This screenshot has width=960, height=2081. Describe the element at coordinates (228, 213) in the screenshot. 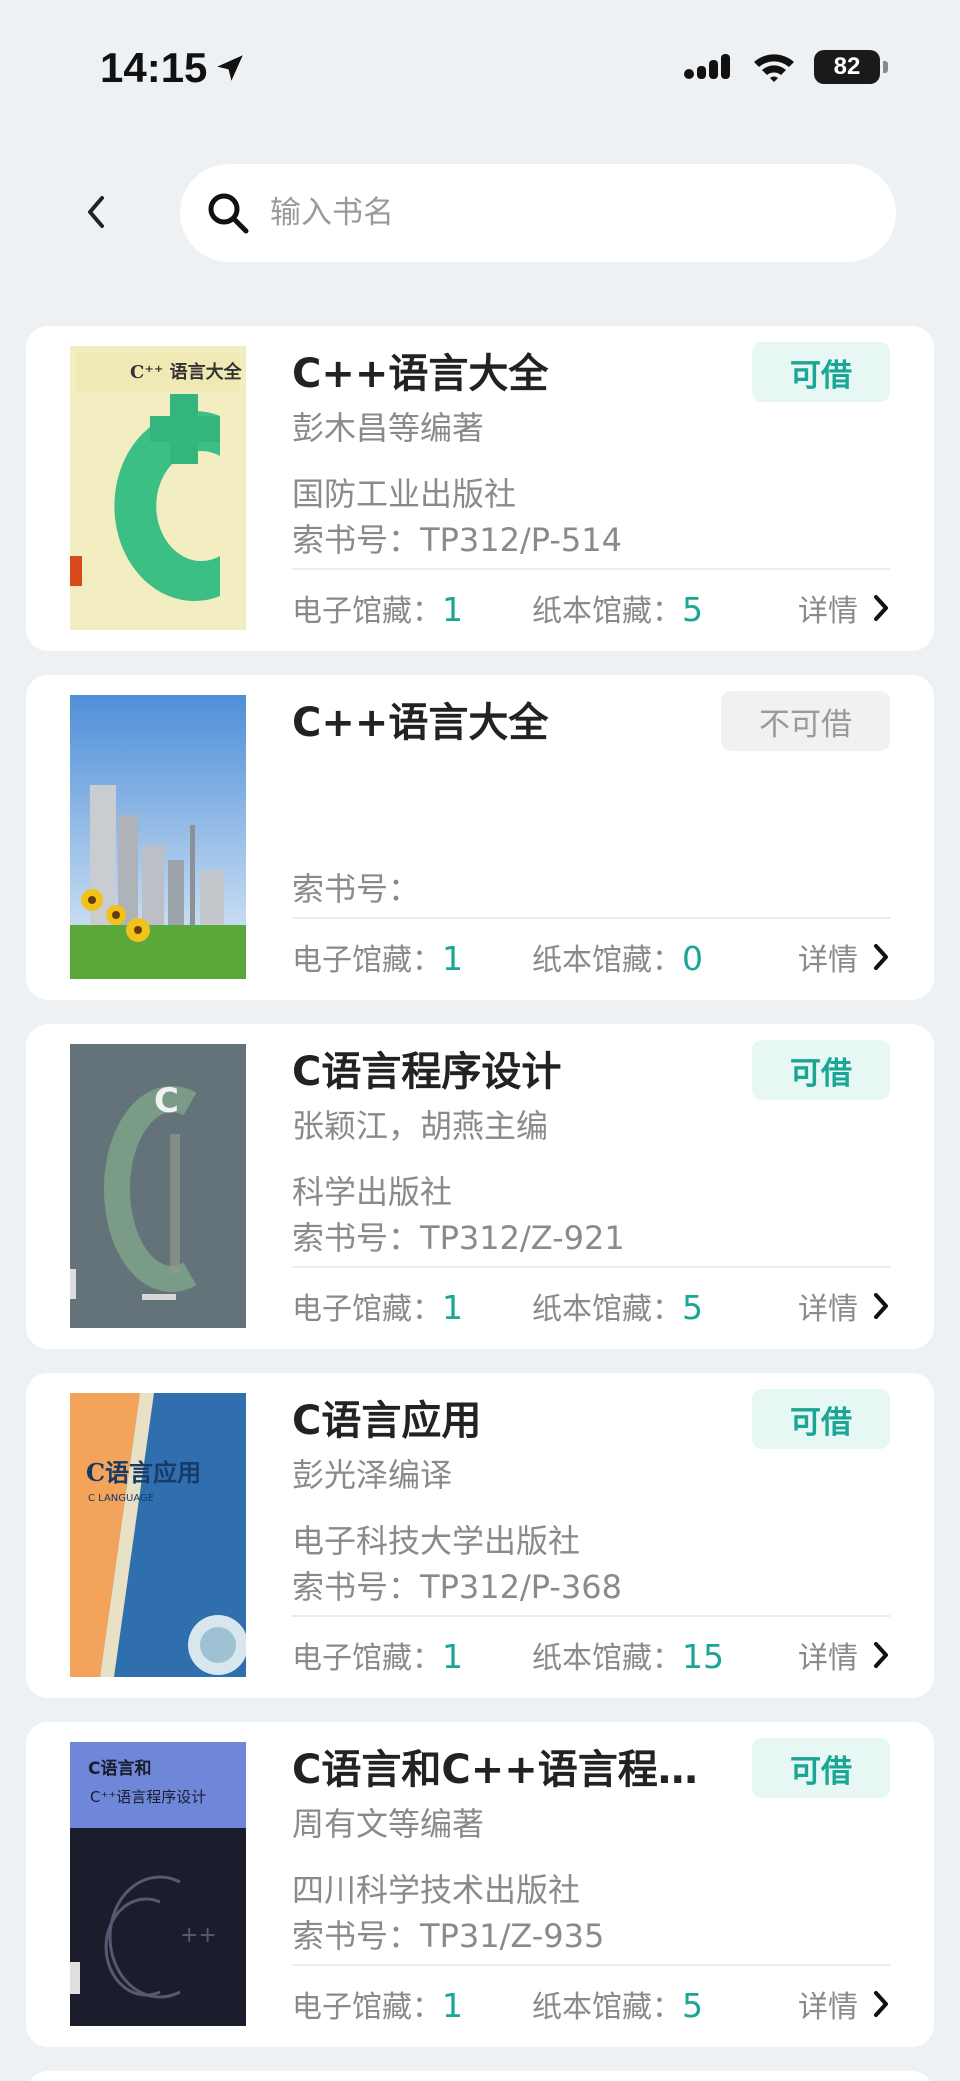

I see `search-icon` at that location.